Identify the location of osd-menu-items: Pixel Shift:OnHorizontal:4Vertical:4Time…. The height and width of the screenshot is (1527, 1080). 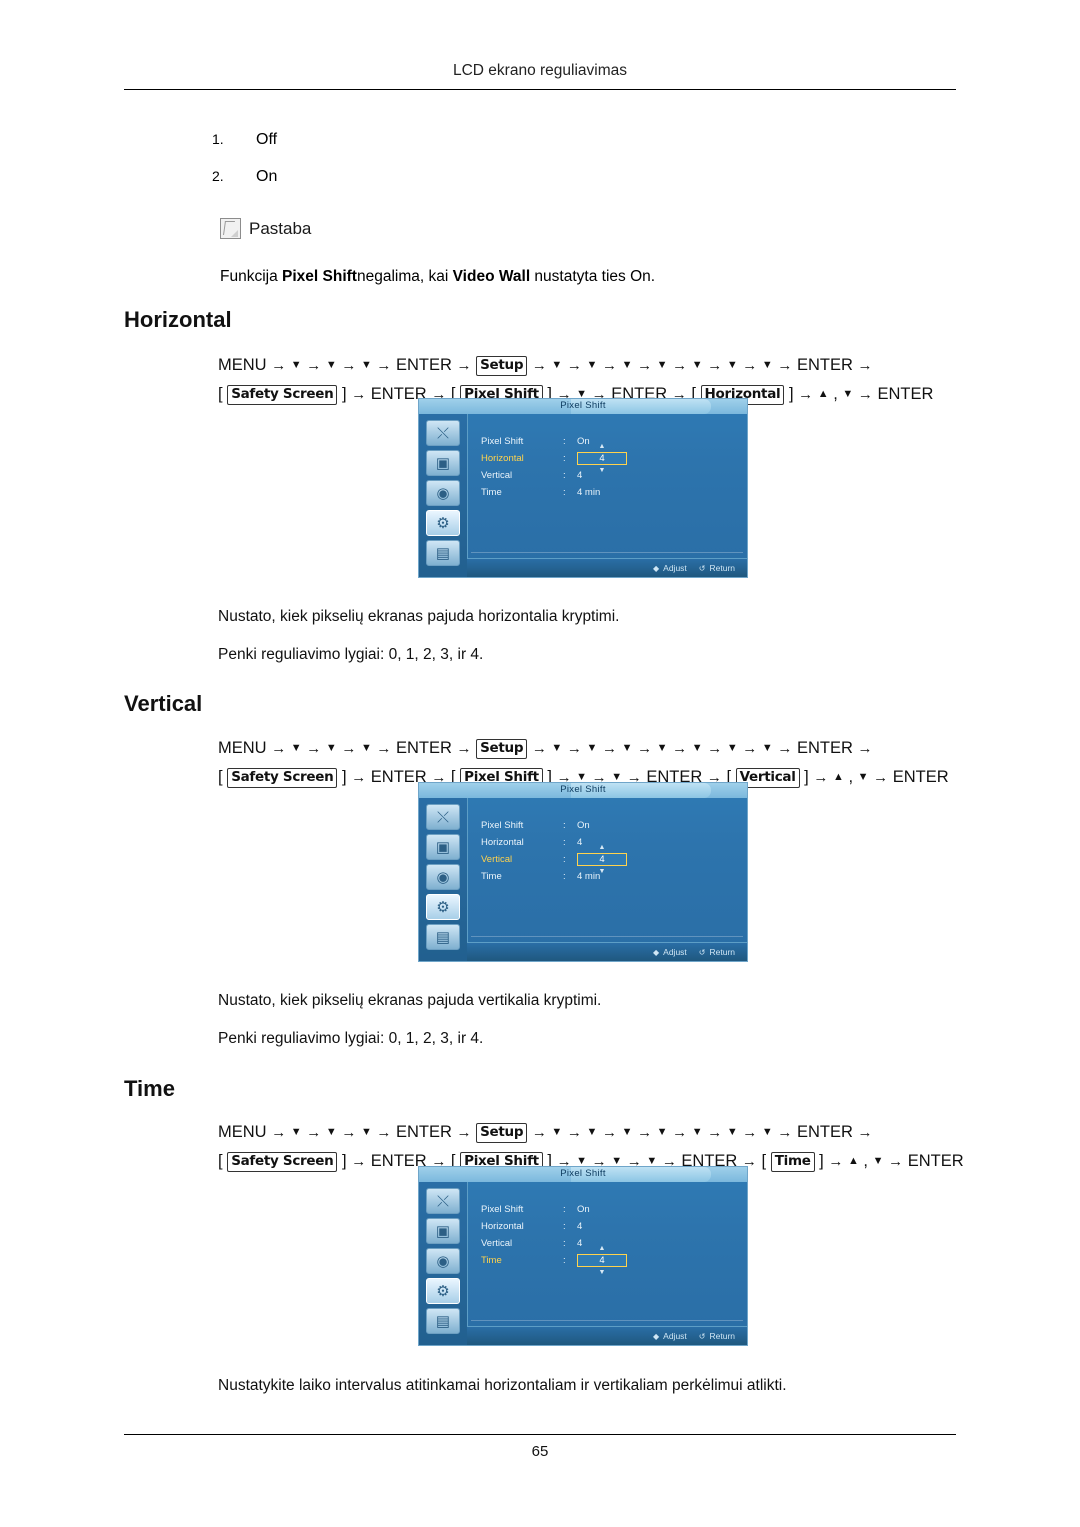
(554, 851).